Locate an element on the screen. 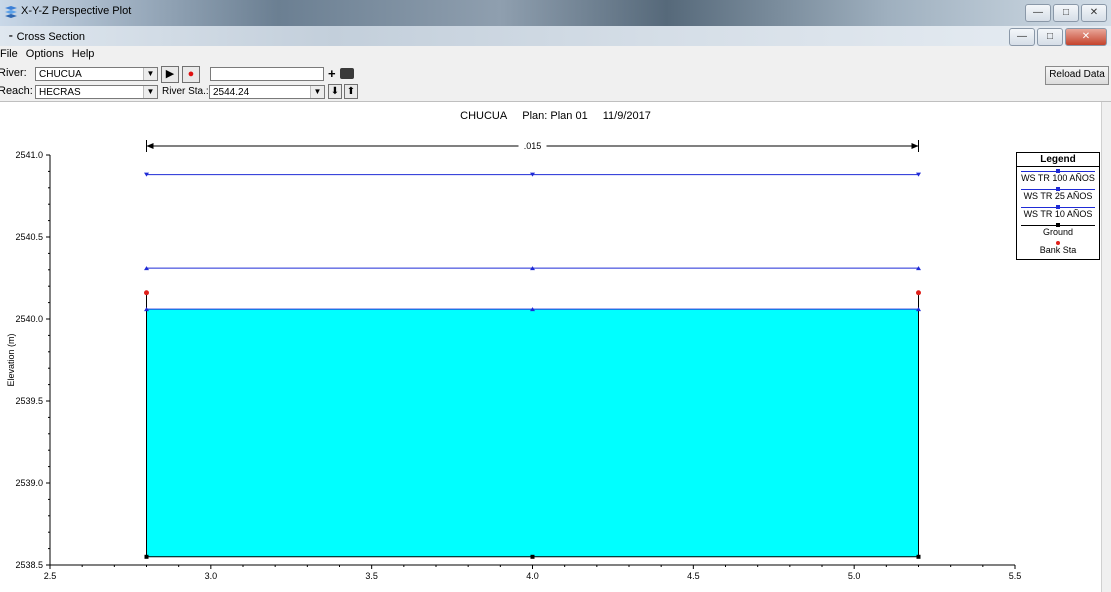 The height and width of the screenshot is (592, 1111). y-axis-label: Elevation (m) is located at coordinates (11, 359).